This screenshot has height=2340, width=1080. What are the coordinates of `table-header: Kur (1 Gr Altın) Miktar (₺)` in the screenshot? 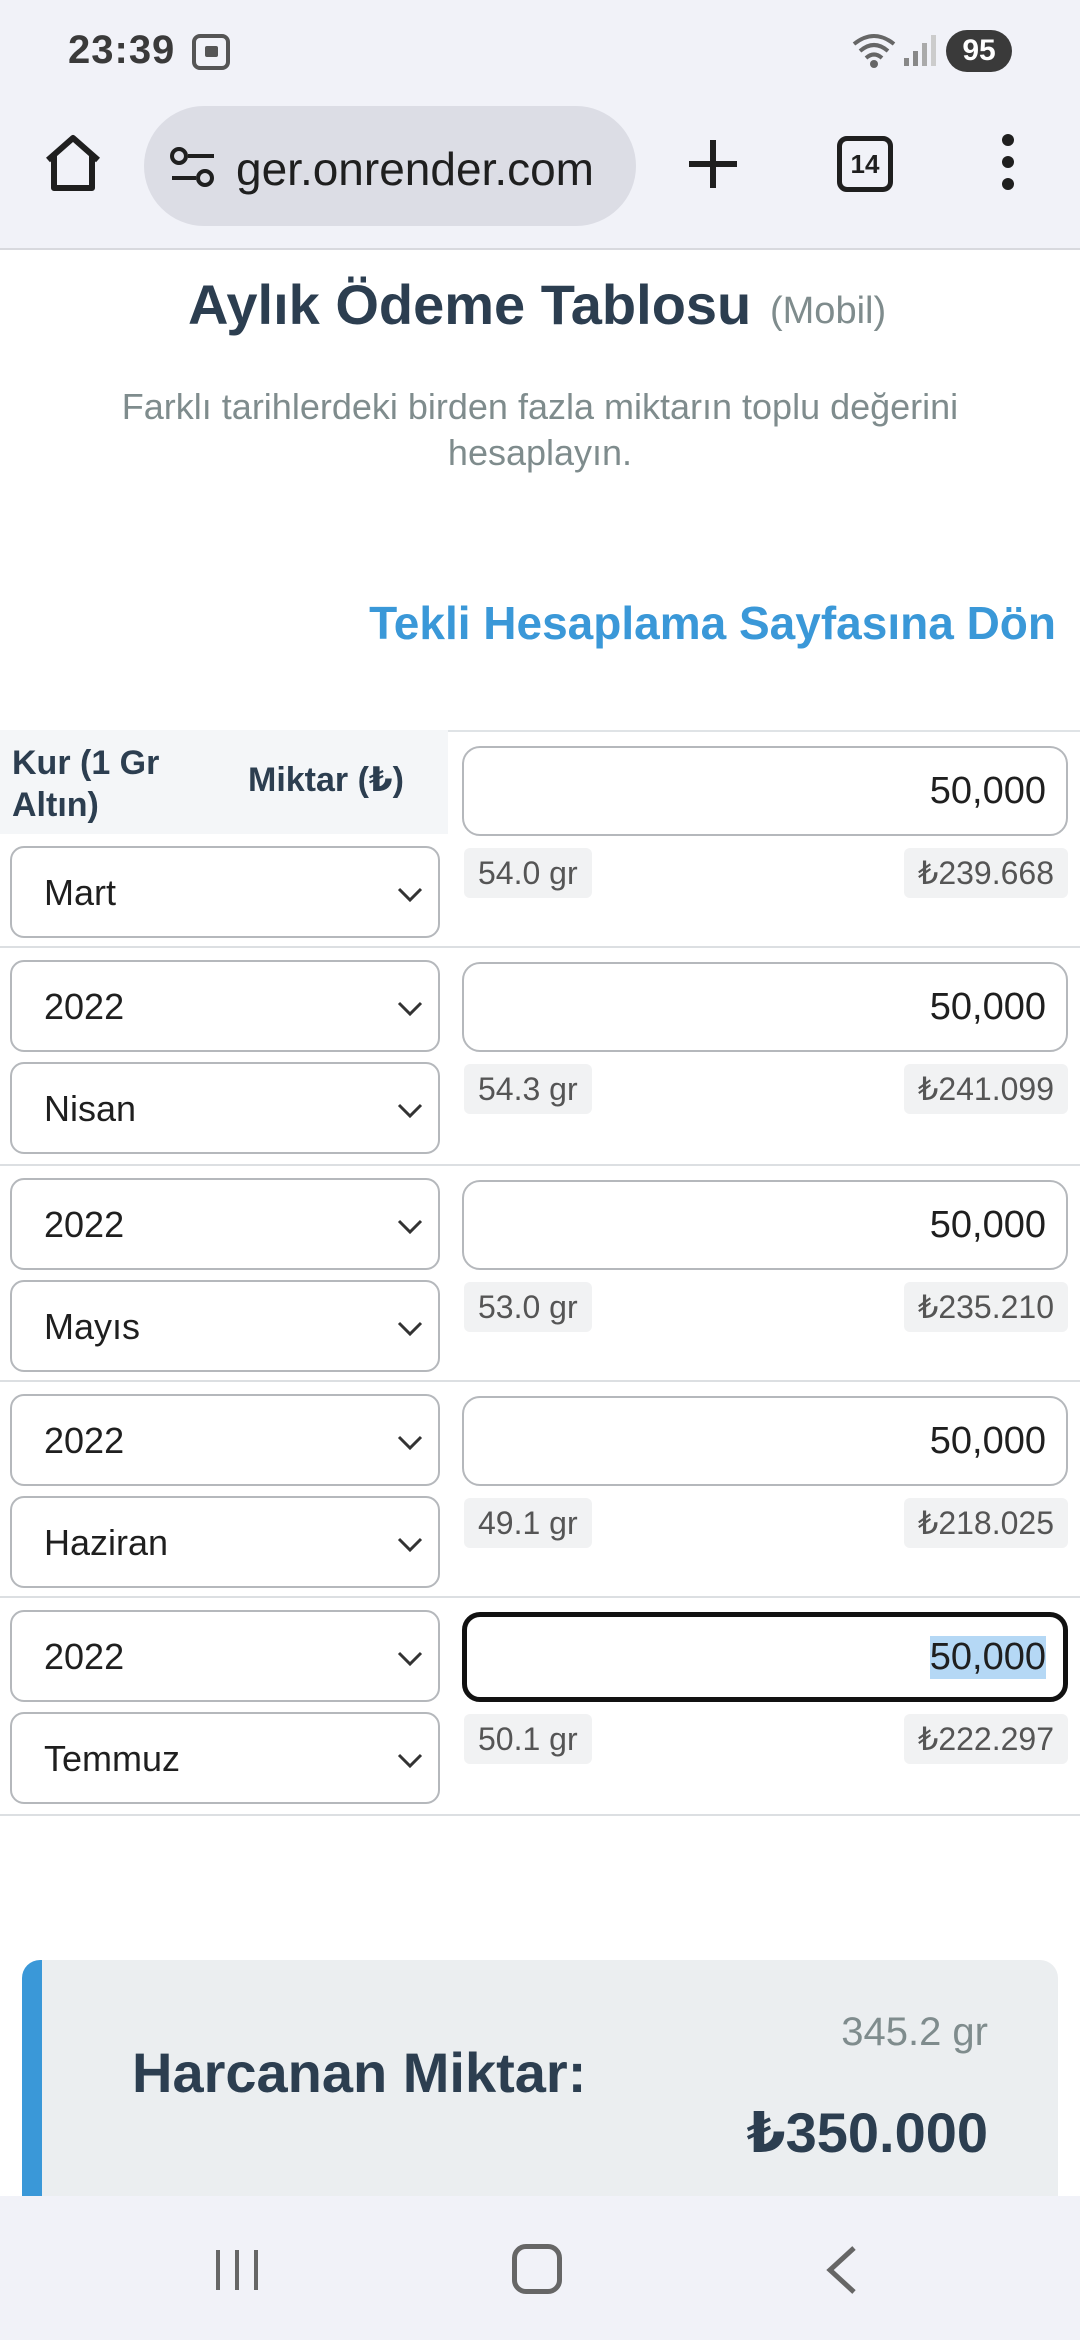 It's located at (224, 782).